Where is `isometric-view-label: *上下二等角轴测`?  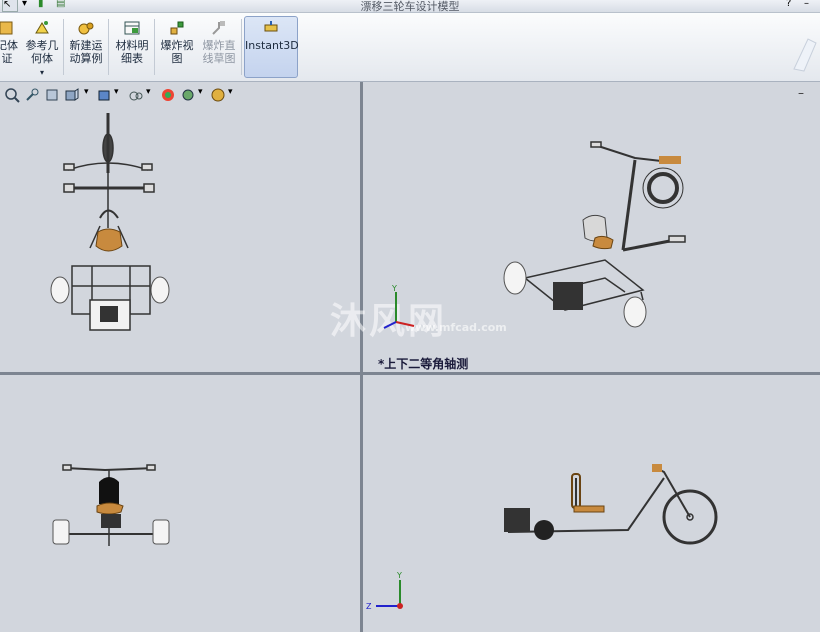
isometric-view-label: *上下二等角轴测 is located at coordinates (423, 364).